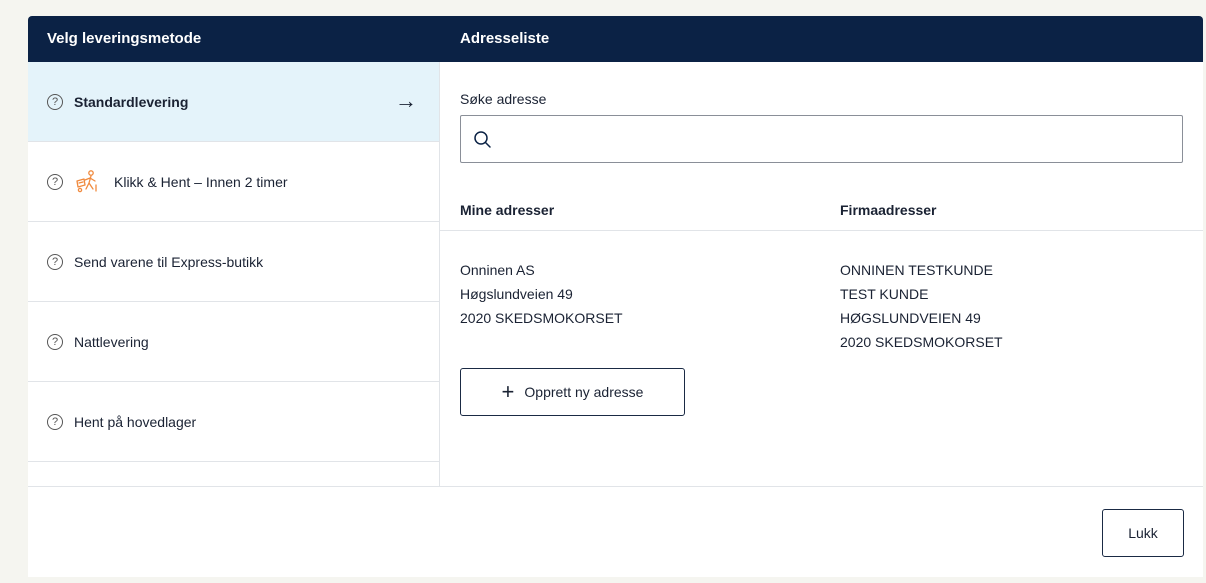 Image resolution: width=1206 pixels, height=583 pixels. What do you see at coordinates (615, 486) in the screenshot?
I see `footer-divider` at bounding box center [615, 486].